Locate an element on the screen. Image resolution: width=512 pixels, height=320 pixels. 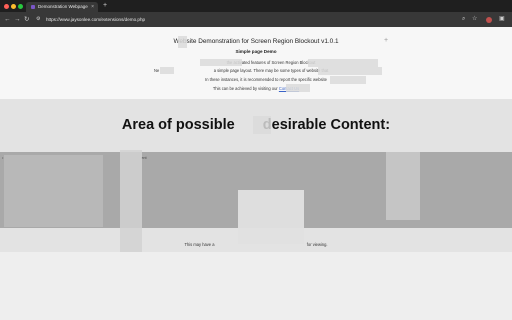
new-tab-button: + is located at coordinates (105, 6).